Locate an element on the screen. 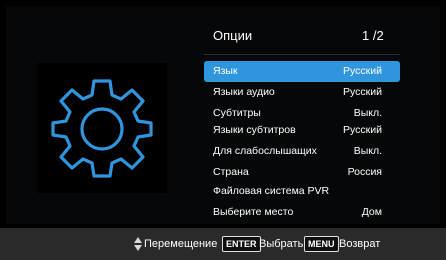 The height and width of the screenshot is (260, 446). menu-item-value: Россия is located at coordinates (364, 172).